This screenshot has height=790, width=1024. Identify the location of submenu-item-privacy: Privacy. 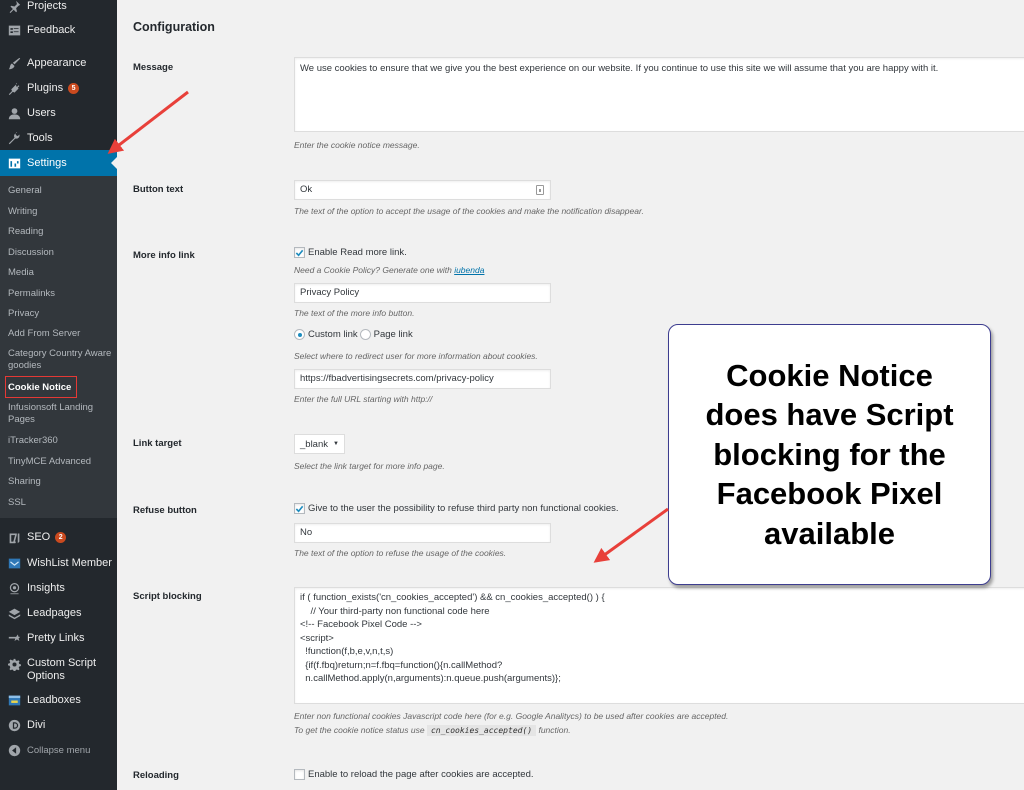
(60, 314).